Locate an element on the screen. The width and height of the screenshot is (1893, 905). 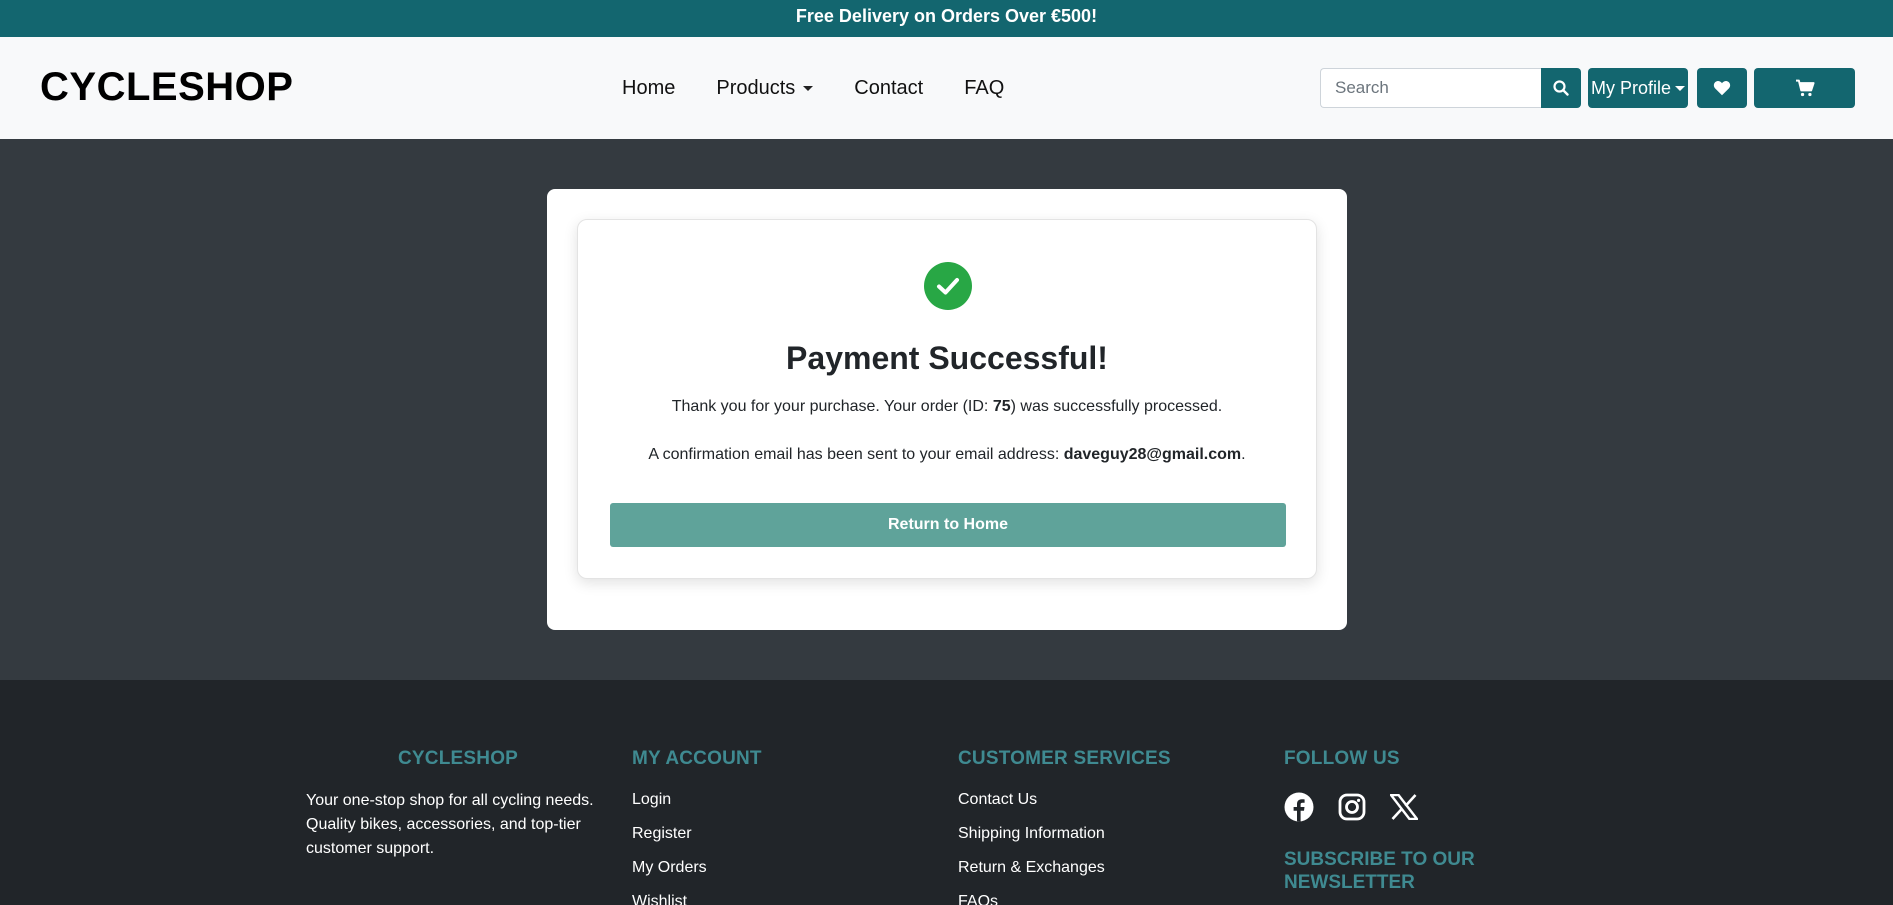
footer-follow-heading: FOLLOW US is located at coordinates (1342, 758).